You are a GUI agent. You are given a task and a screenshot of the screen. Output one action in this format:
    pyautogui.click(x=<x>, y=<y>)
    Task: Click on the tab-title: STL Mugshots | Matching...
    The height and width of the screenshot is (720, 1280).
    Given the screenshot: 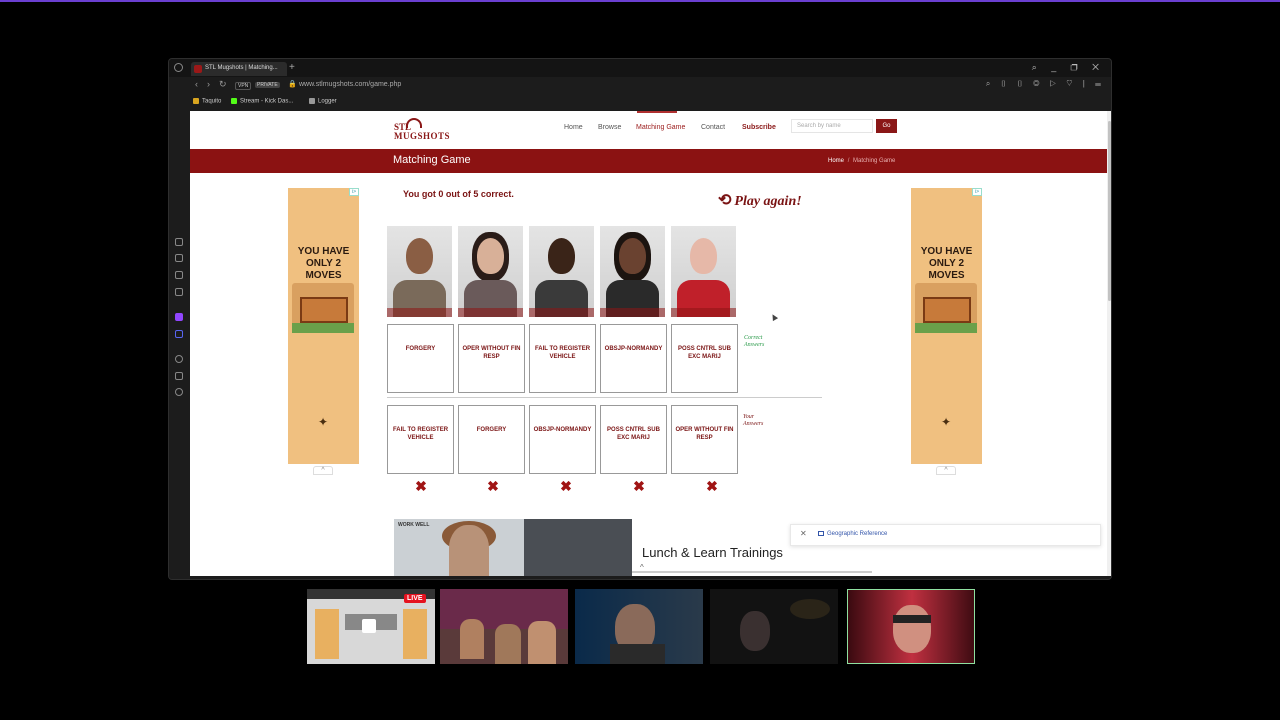 What is the action you would take?
    pyautogui.click(x=241, y=68)
    